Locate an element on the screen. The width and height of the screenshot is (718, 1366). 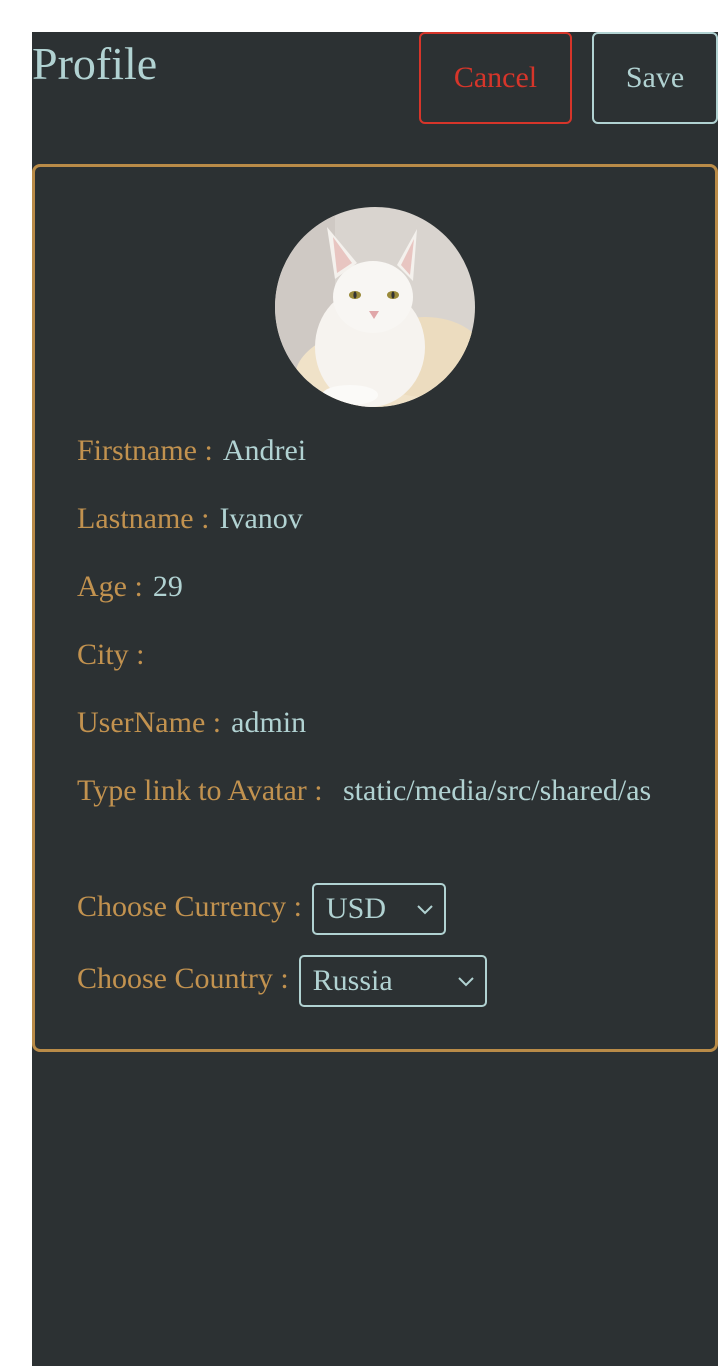
currency-row: Choose Currency : USD is located at coordinates (261, 909).